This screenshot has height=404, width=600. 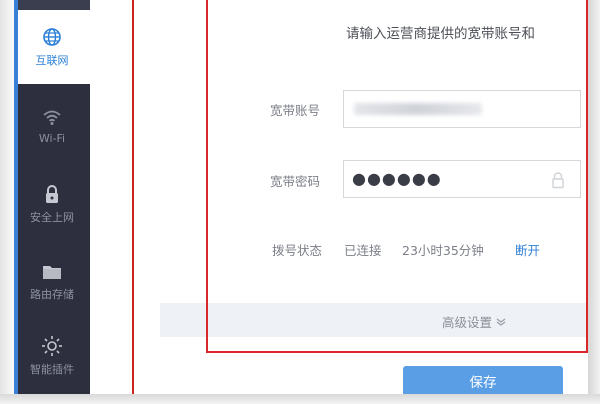 I want to click on frame-shadow-right, so click(x=594, y=202).